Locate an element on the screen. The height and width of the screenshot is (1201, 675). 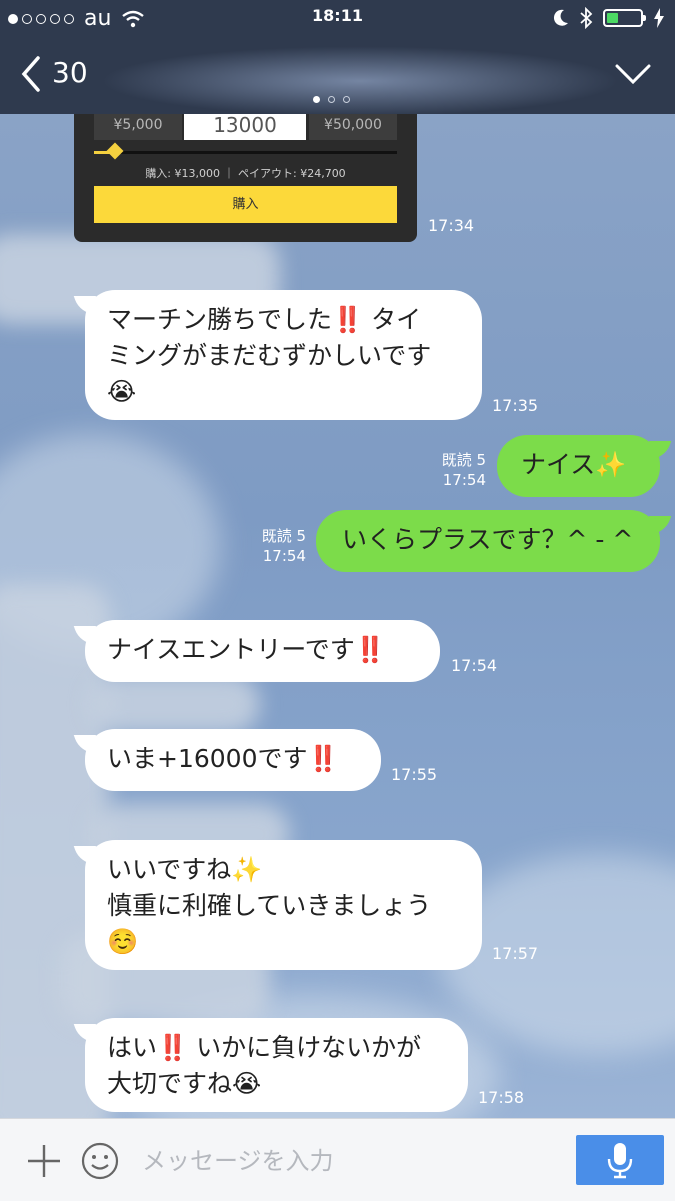
amount-slider is located at coordinates (245, 151).